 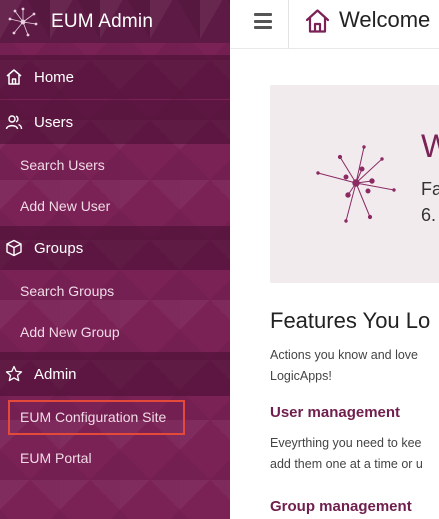 I want to click on cube-icon, so click(x=14, y=248).